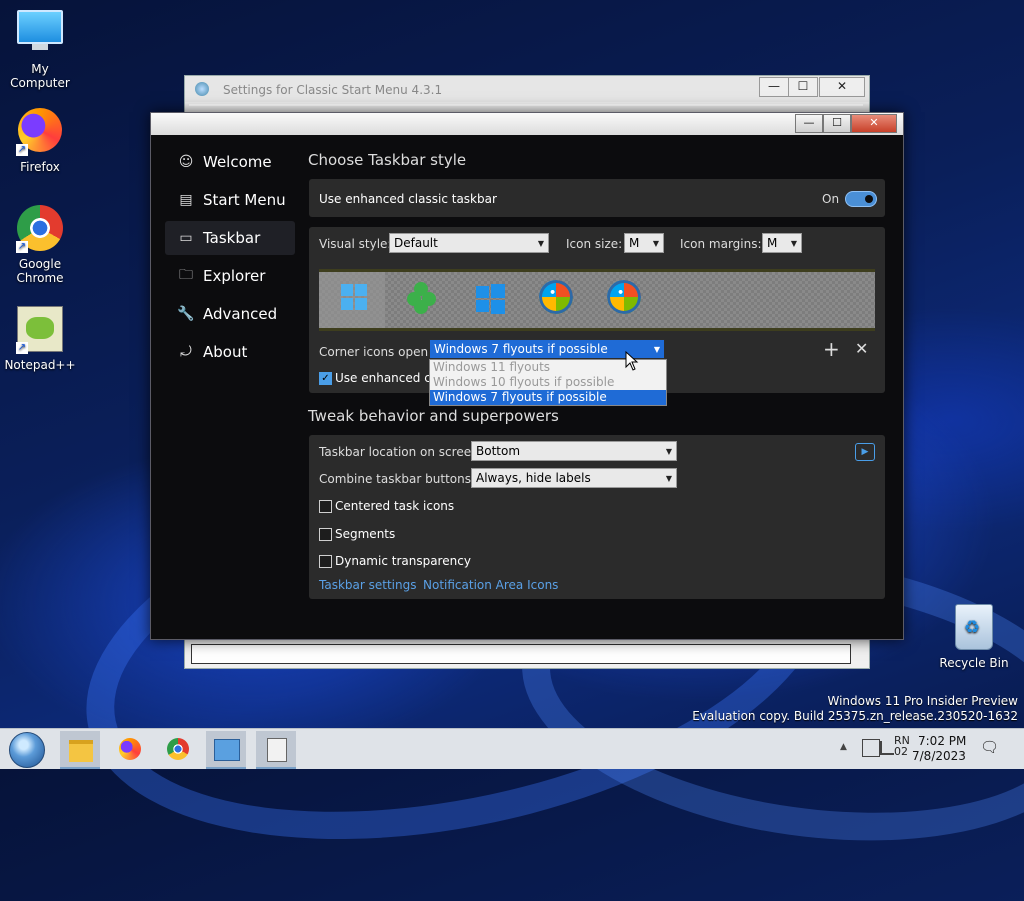 The height and width of the screenshot is (901, 1024). I want to click on start-orb-icon, so click(26, 749).